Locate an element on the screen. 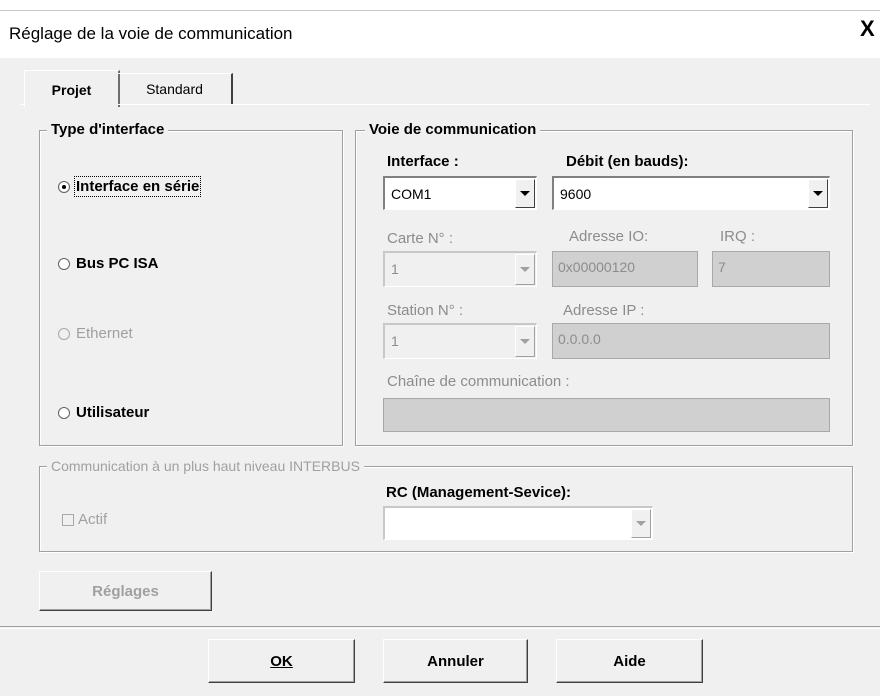 Image resolution: width=880 pixels, height=696 pixels. station-select-value: 1 is located at coordinates (395, 341).